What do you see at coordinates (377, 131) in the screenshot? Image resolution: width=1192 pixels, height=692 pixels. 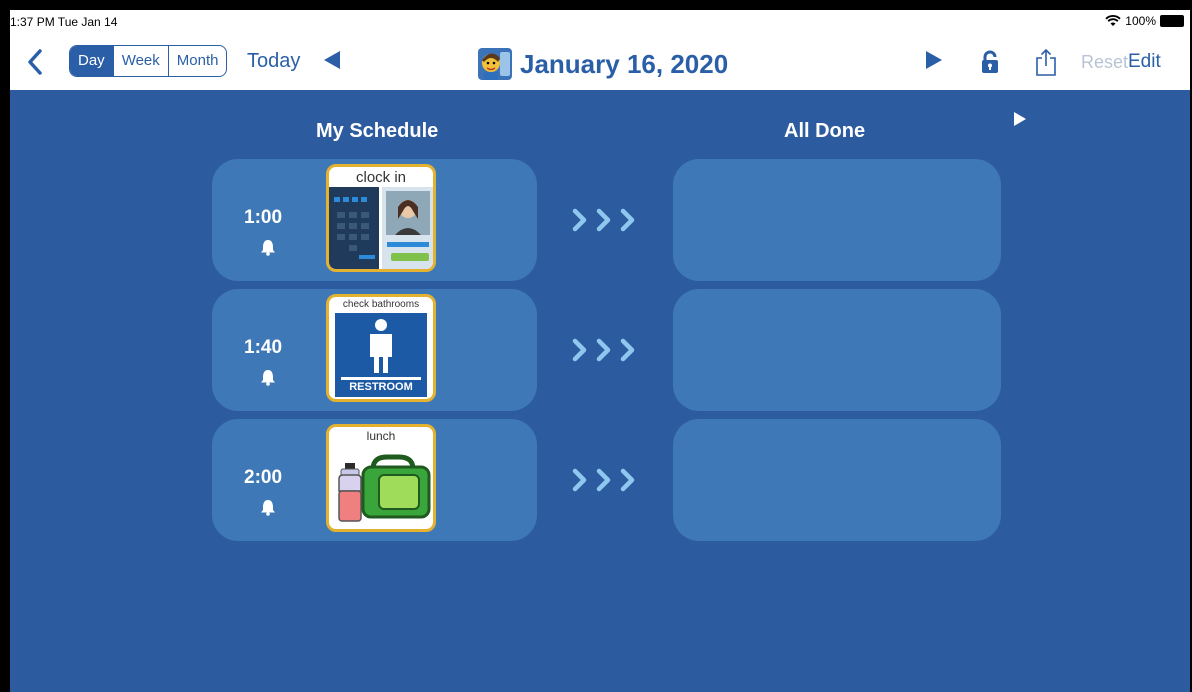 I see `my-schedule-title: My Schedule` at bounding box center [377, 131].